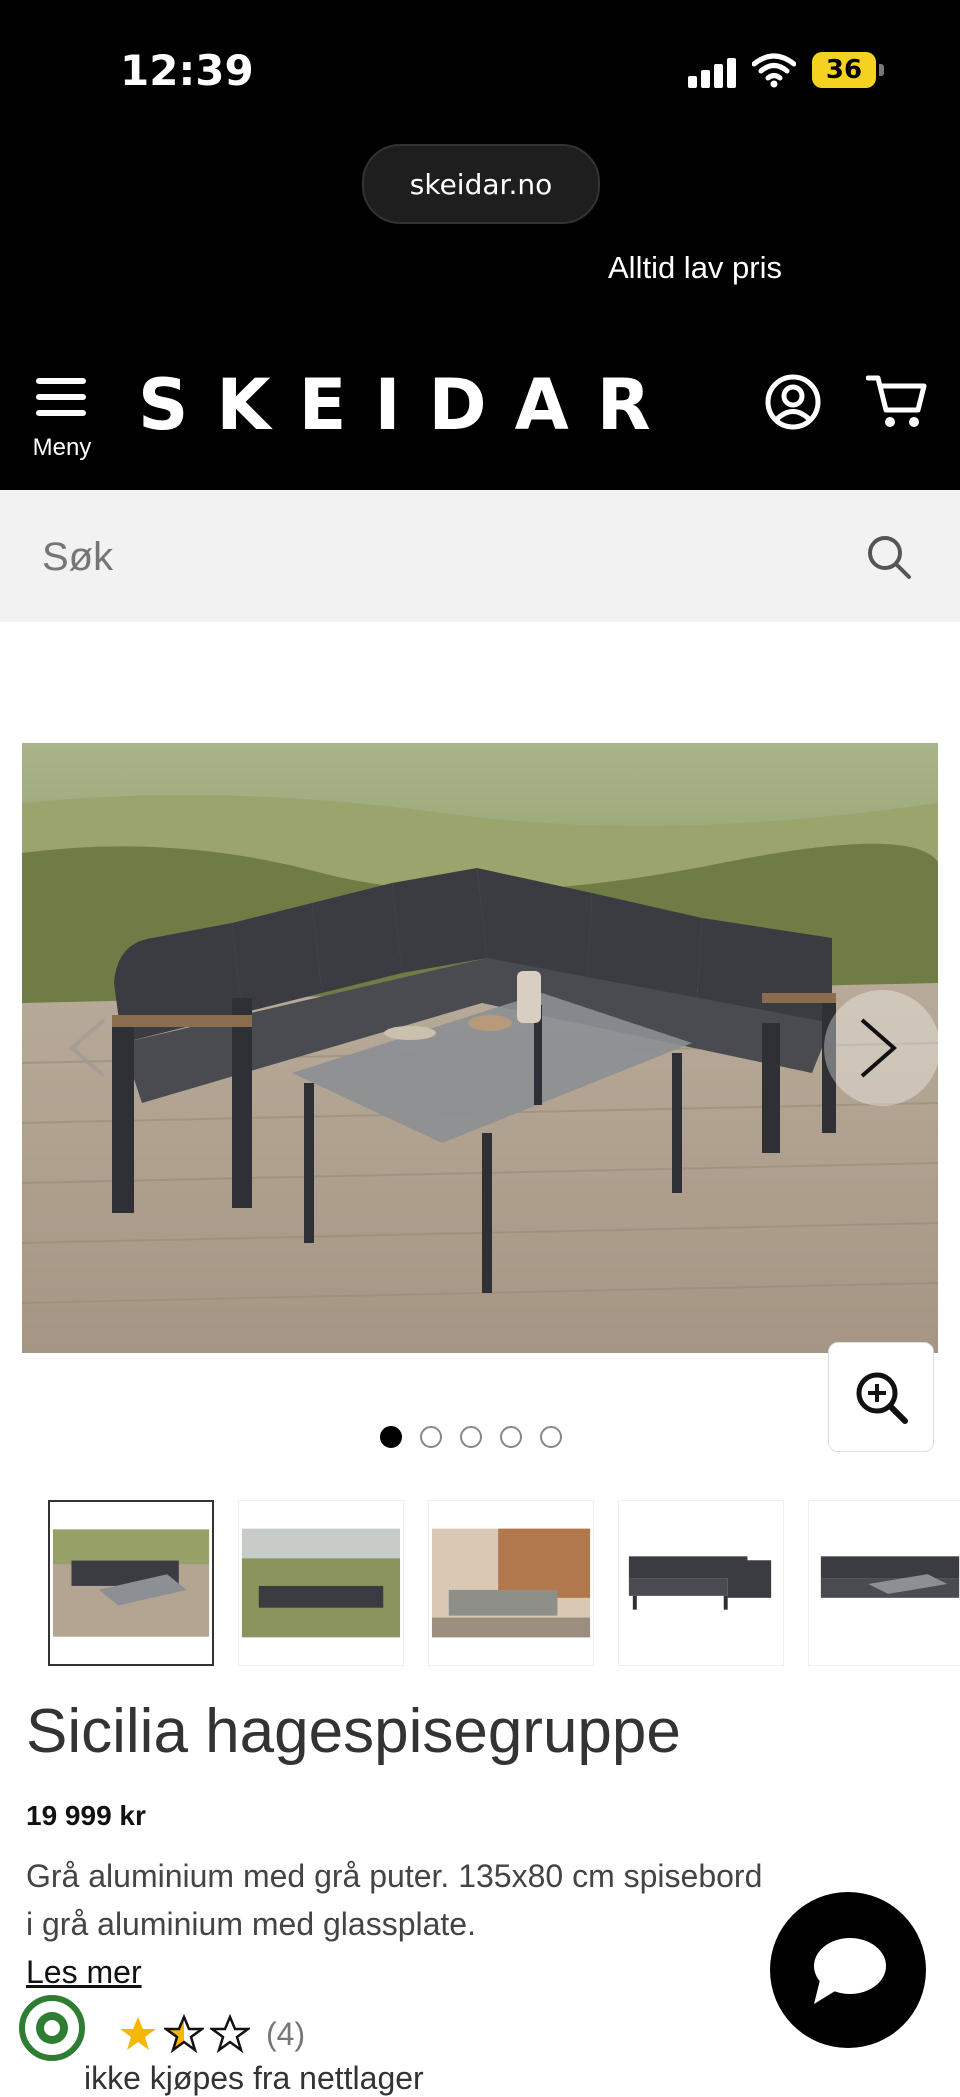 The height and width of the screenshot is (2097, 960). What do you see at coordinates (92, 1048) in the screenshot?
I see `chevron-left-icon` at bounding box center [92, 1048].